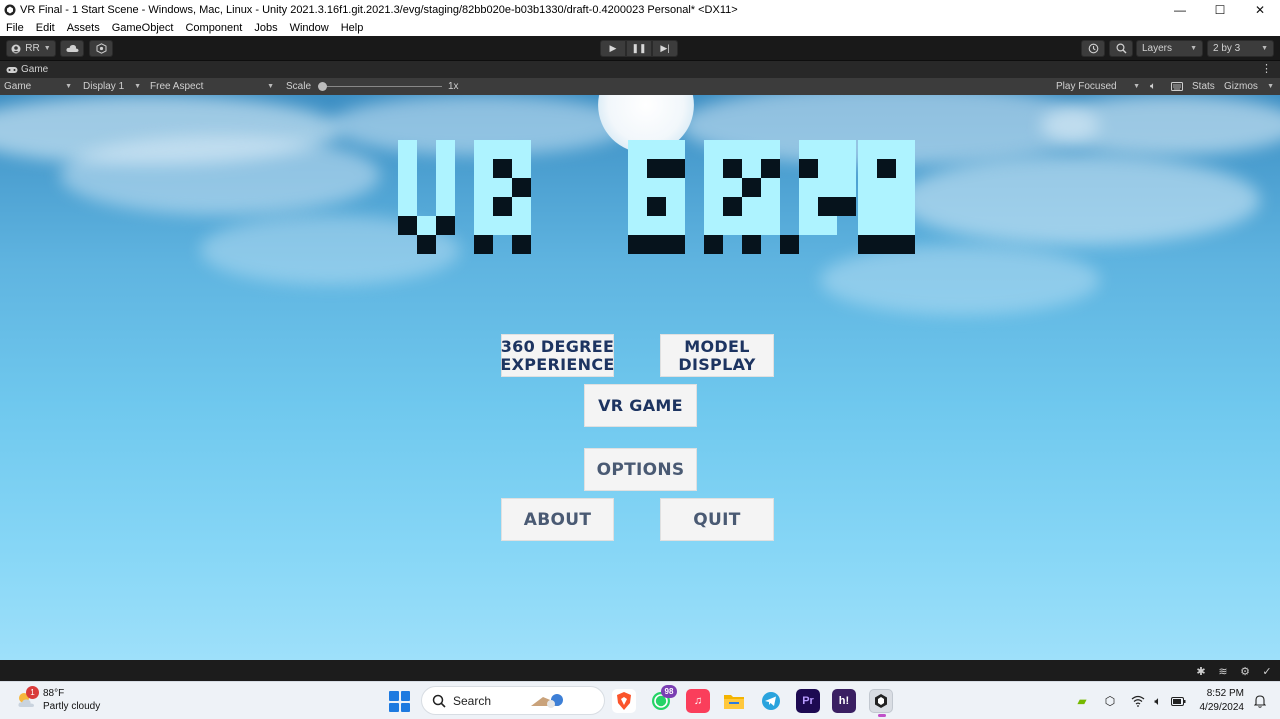 This screenshot has height=719, width=1280. I want to click on view-mode-dropdown: Game ▼, so click(40, 86).